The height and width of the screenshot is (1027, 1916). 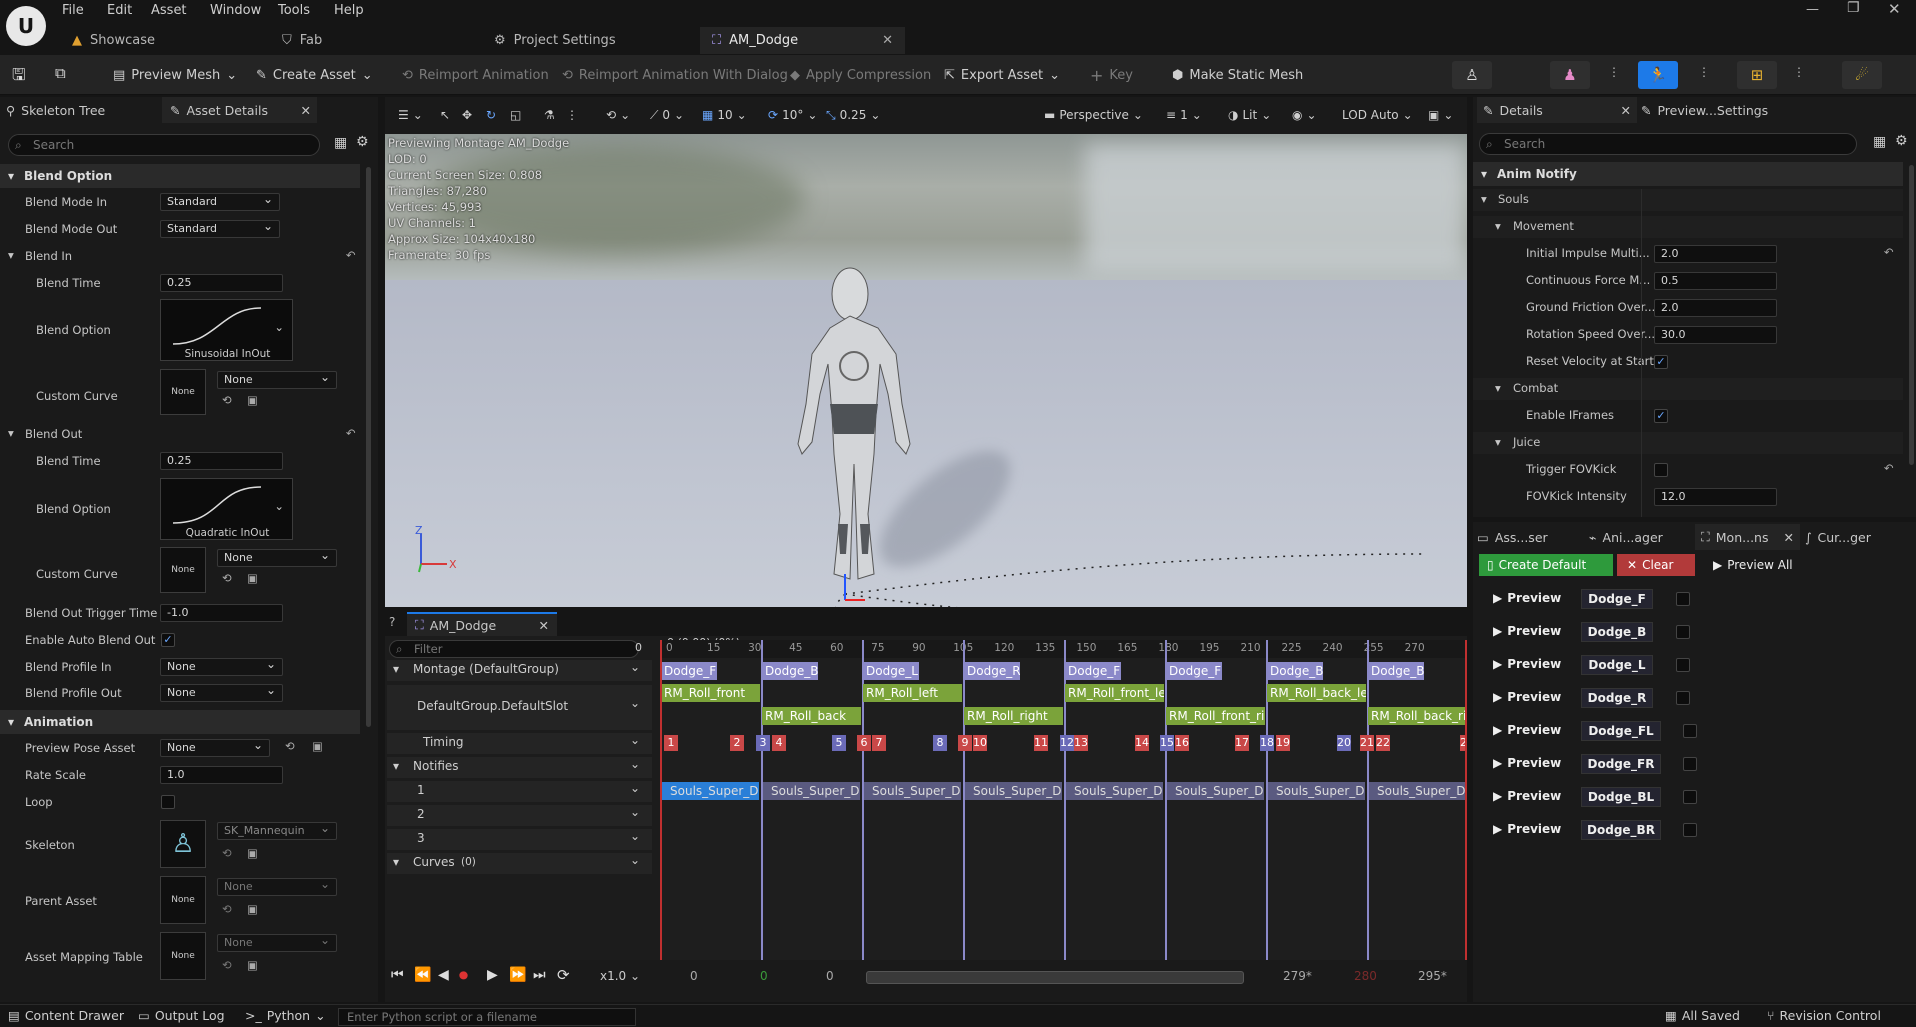 What do you see at coordinates (1668, 144) in the screenshot?
I see `details-search: ⌕ Search` at bounding box center [1668, 144].